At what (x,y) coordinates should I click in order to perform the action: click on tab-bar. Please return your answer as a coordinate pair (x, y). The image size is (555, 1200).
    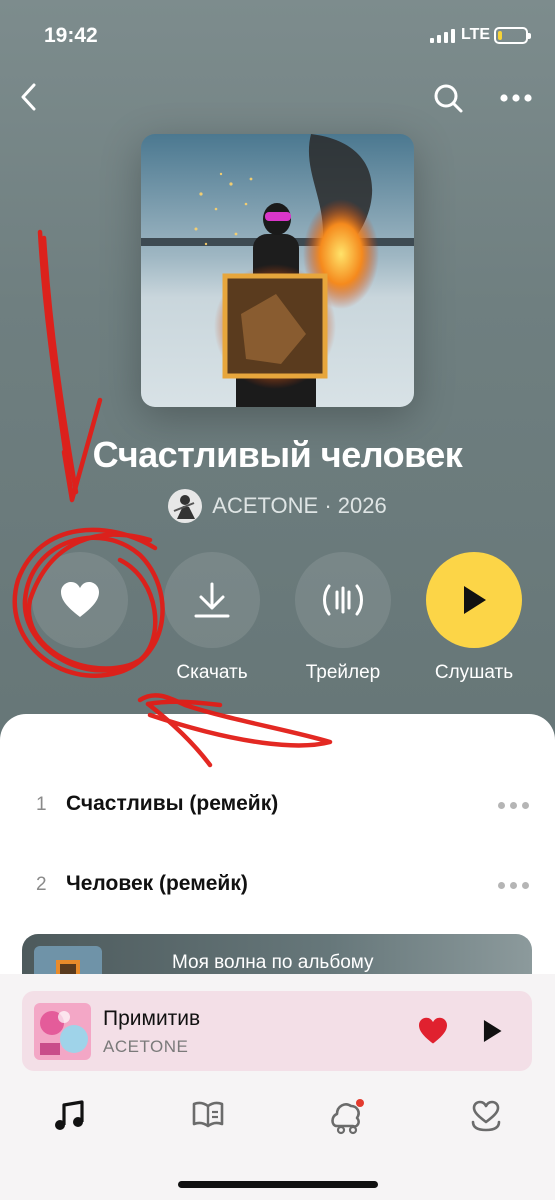
    Looking at the image, I should click on (277, 1118).